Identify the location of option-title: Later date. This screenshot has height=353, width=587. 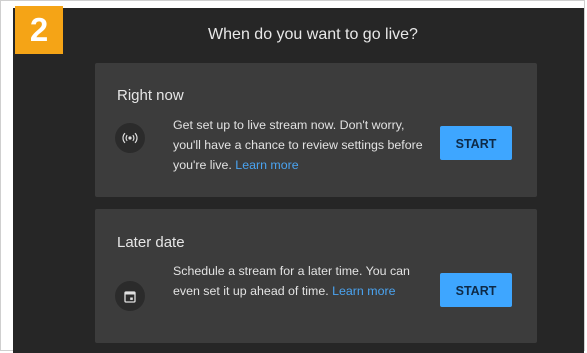
(151, 242).